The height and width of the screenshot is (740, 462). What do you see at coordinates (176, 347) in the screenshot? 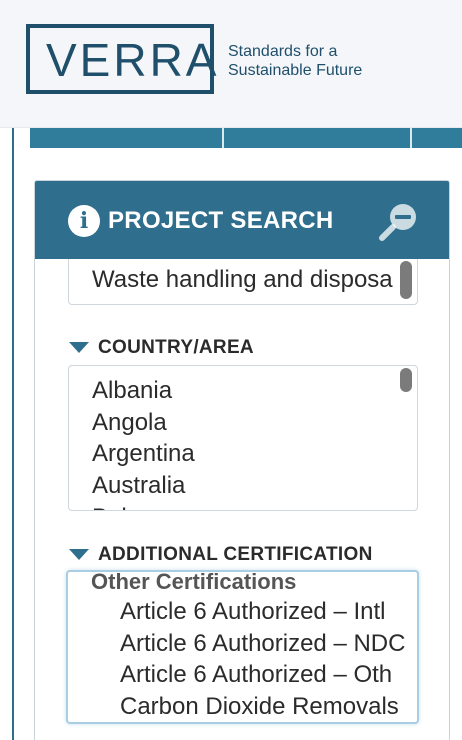
I see `country-label-text: COUNTRY/AREA` at bounding box center [176, 347].